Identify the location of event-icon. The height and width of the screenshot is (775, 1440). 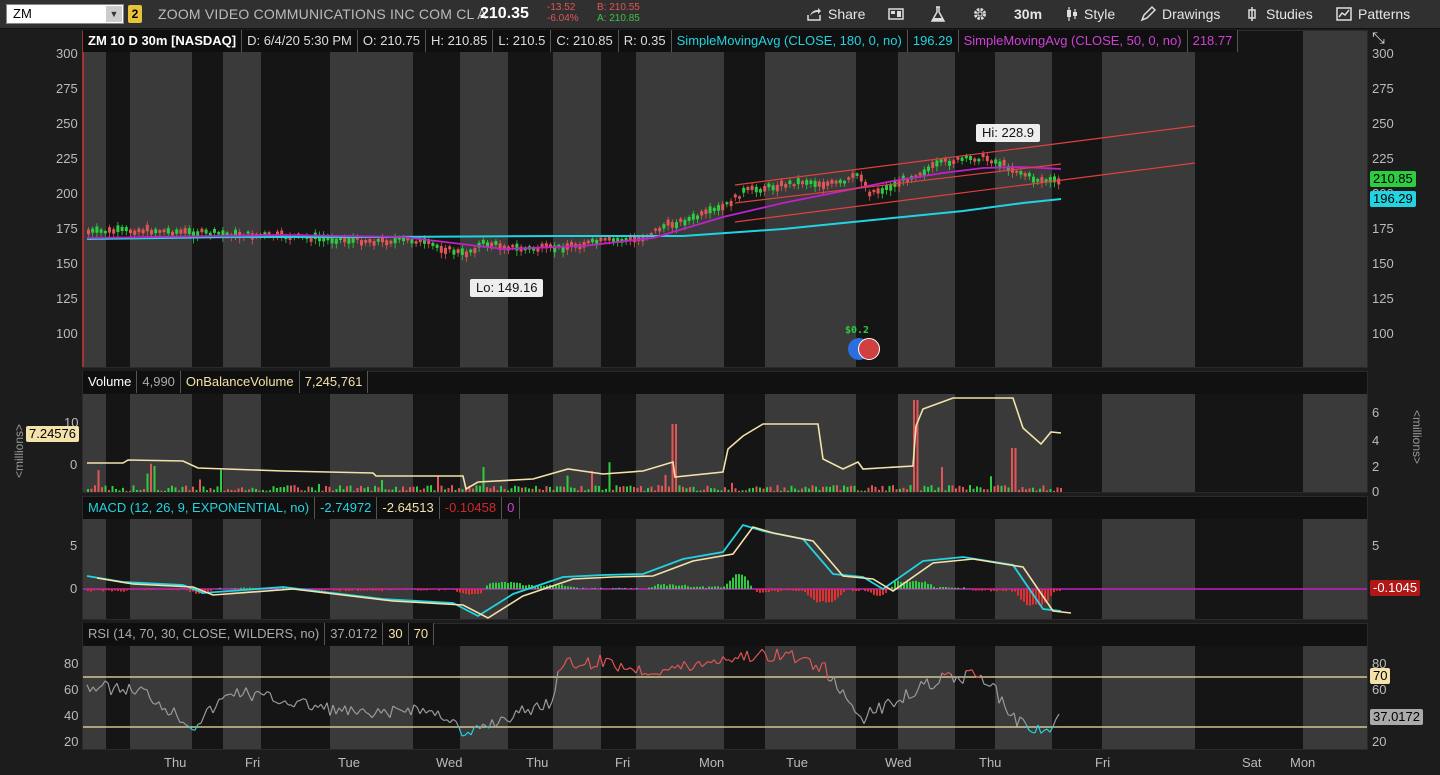
(869, 349).